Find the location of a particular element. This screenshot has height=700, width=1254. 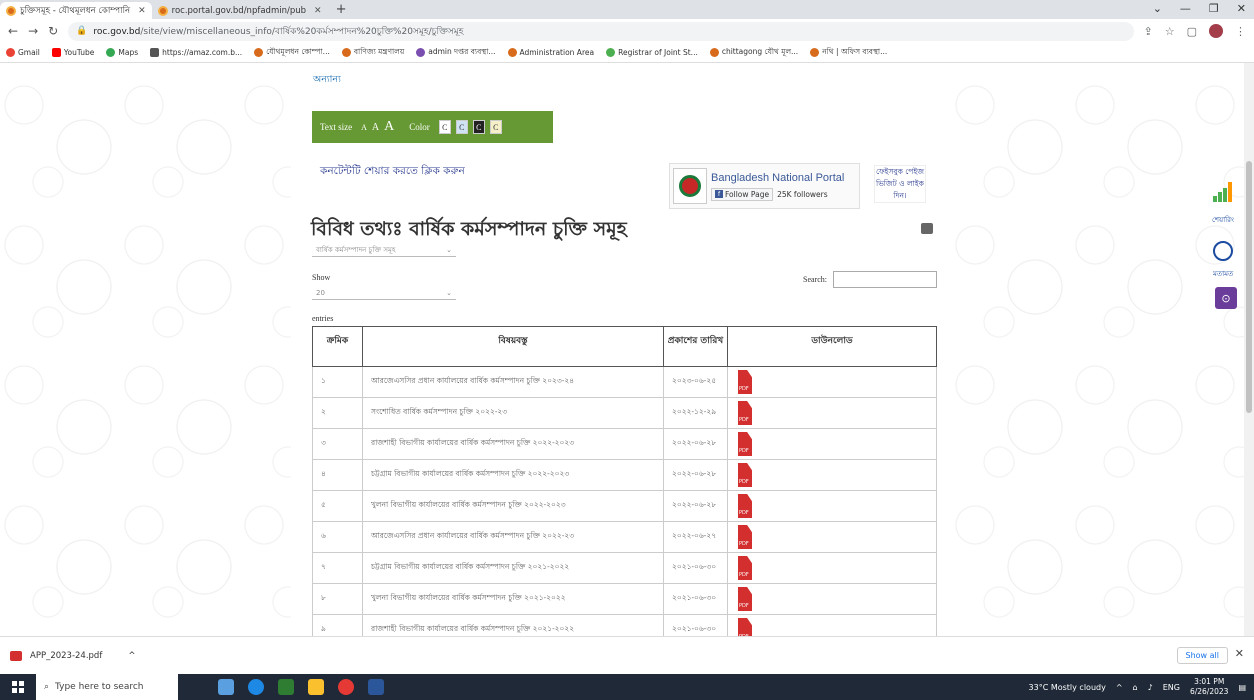

category-select: বার্ষিক কর্মসম্পাদন চুক্তি সমূহ ⌄ is located at coordinates (384, 250).